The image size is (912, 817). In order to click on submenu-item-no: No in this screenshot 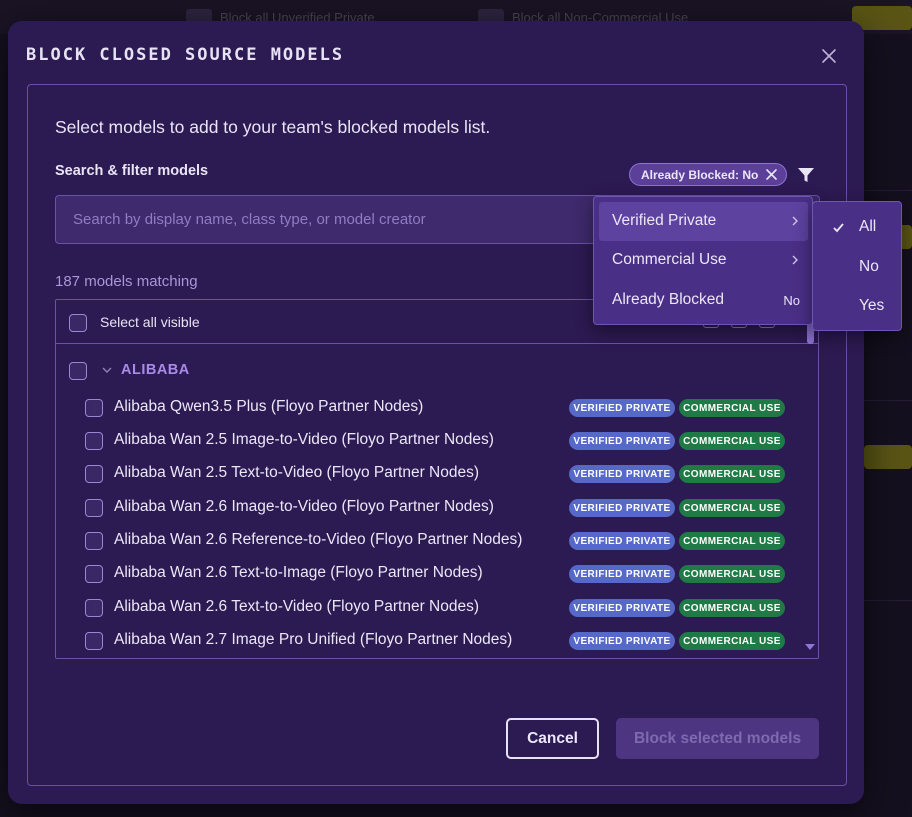, I will do `click(857, 266)`.